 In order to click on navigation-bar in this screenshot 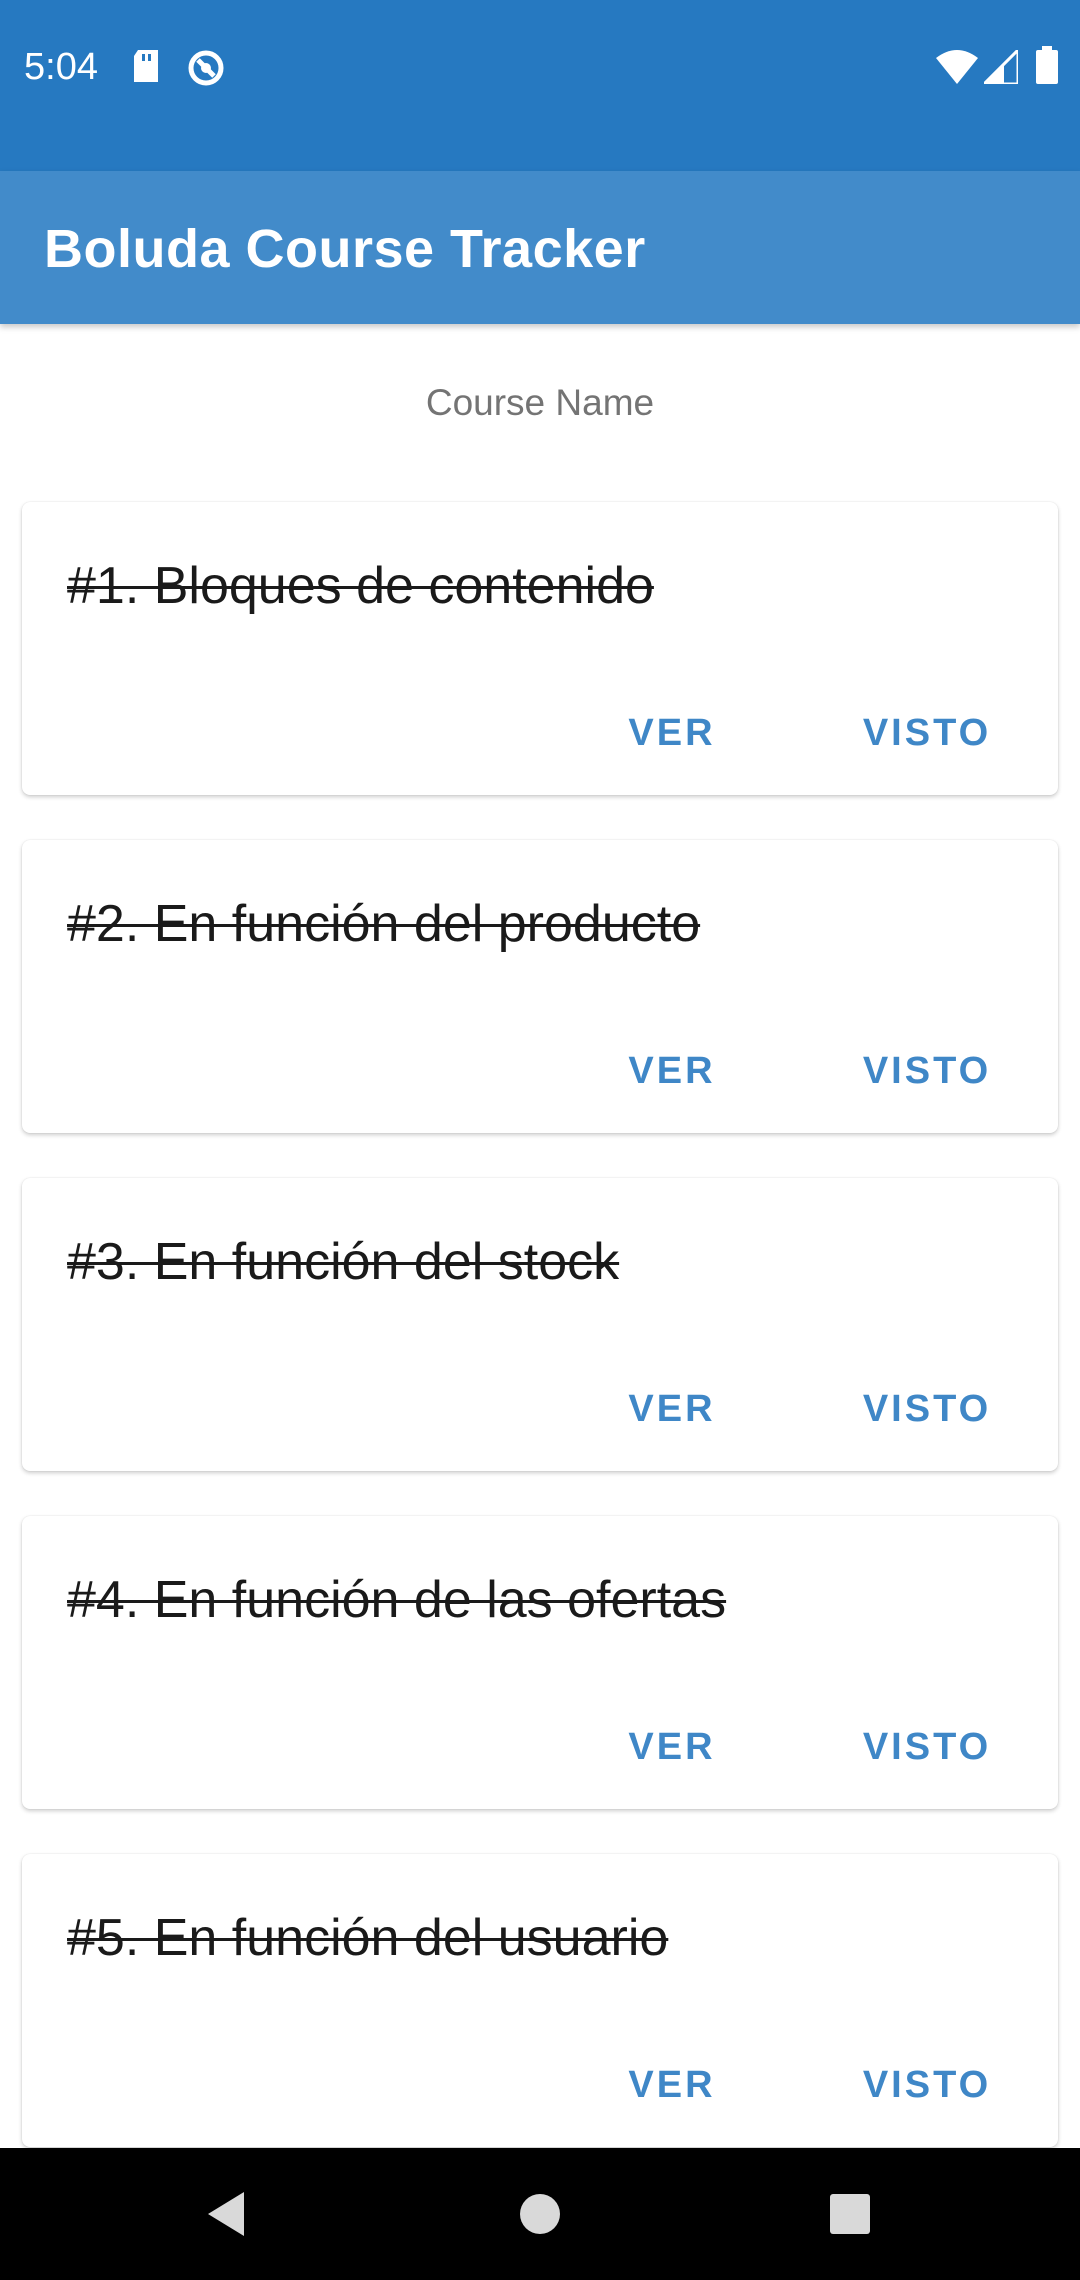, I will do `click(540, 2214)`.